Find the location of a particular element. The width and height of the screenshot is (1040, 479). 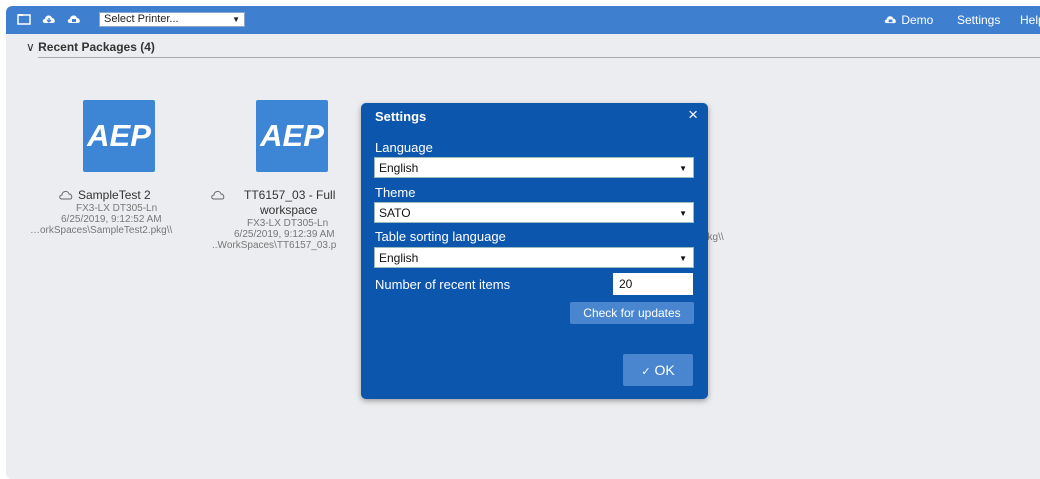

theme-value: SATO is located at coordinates (395, 213).